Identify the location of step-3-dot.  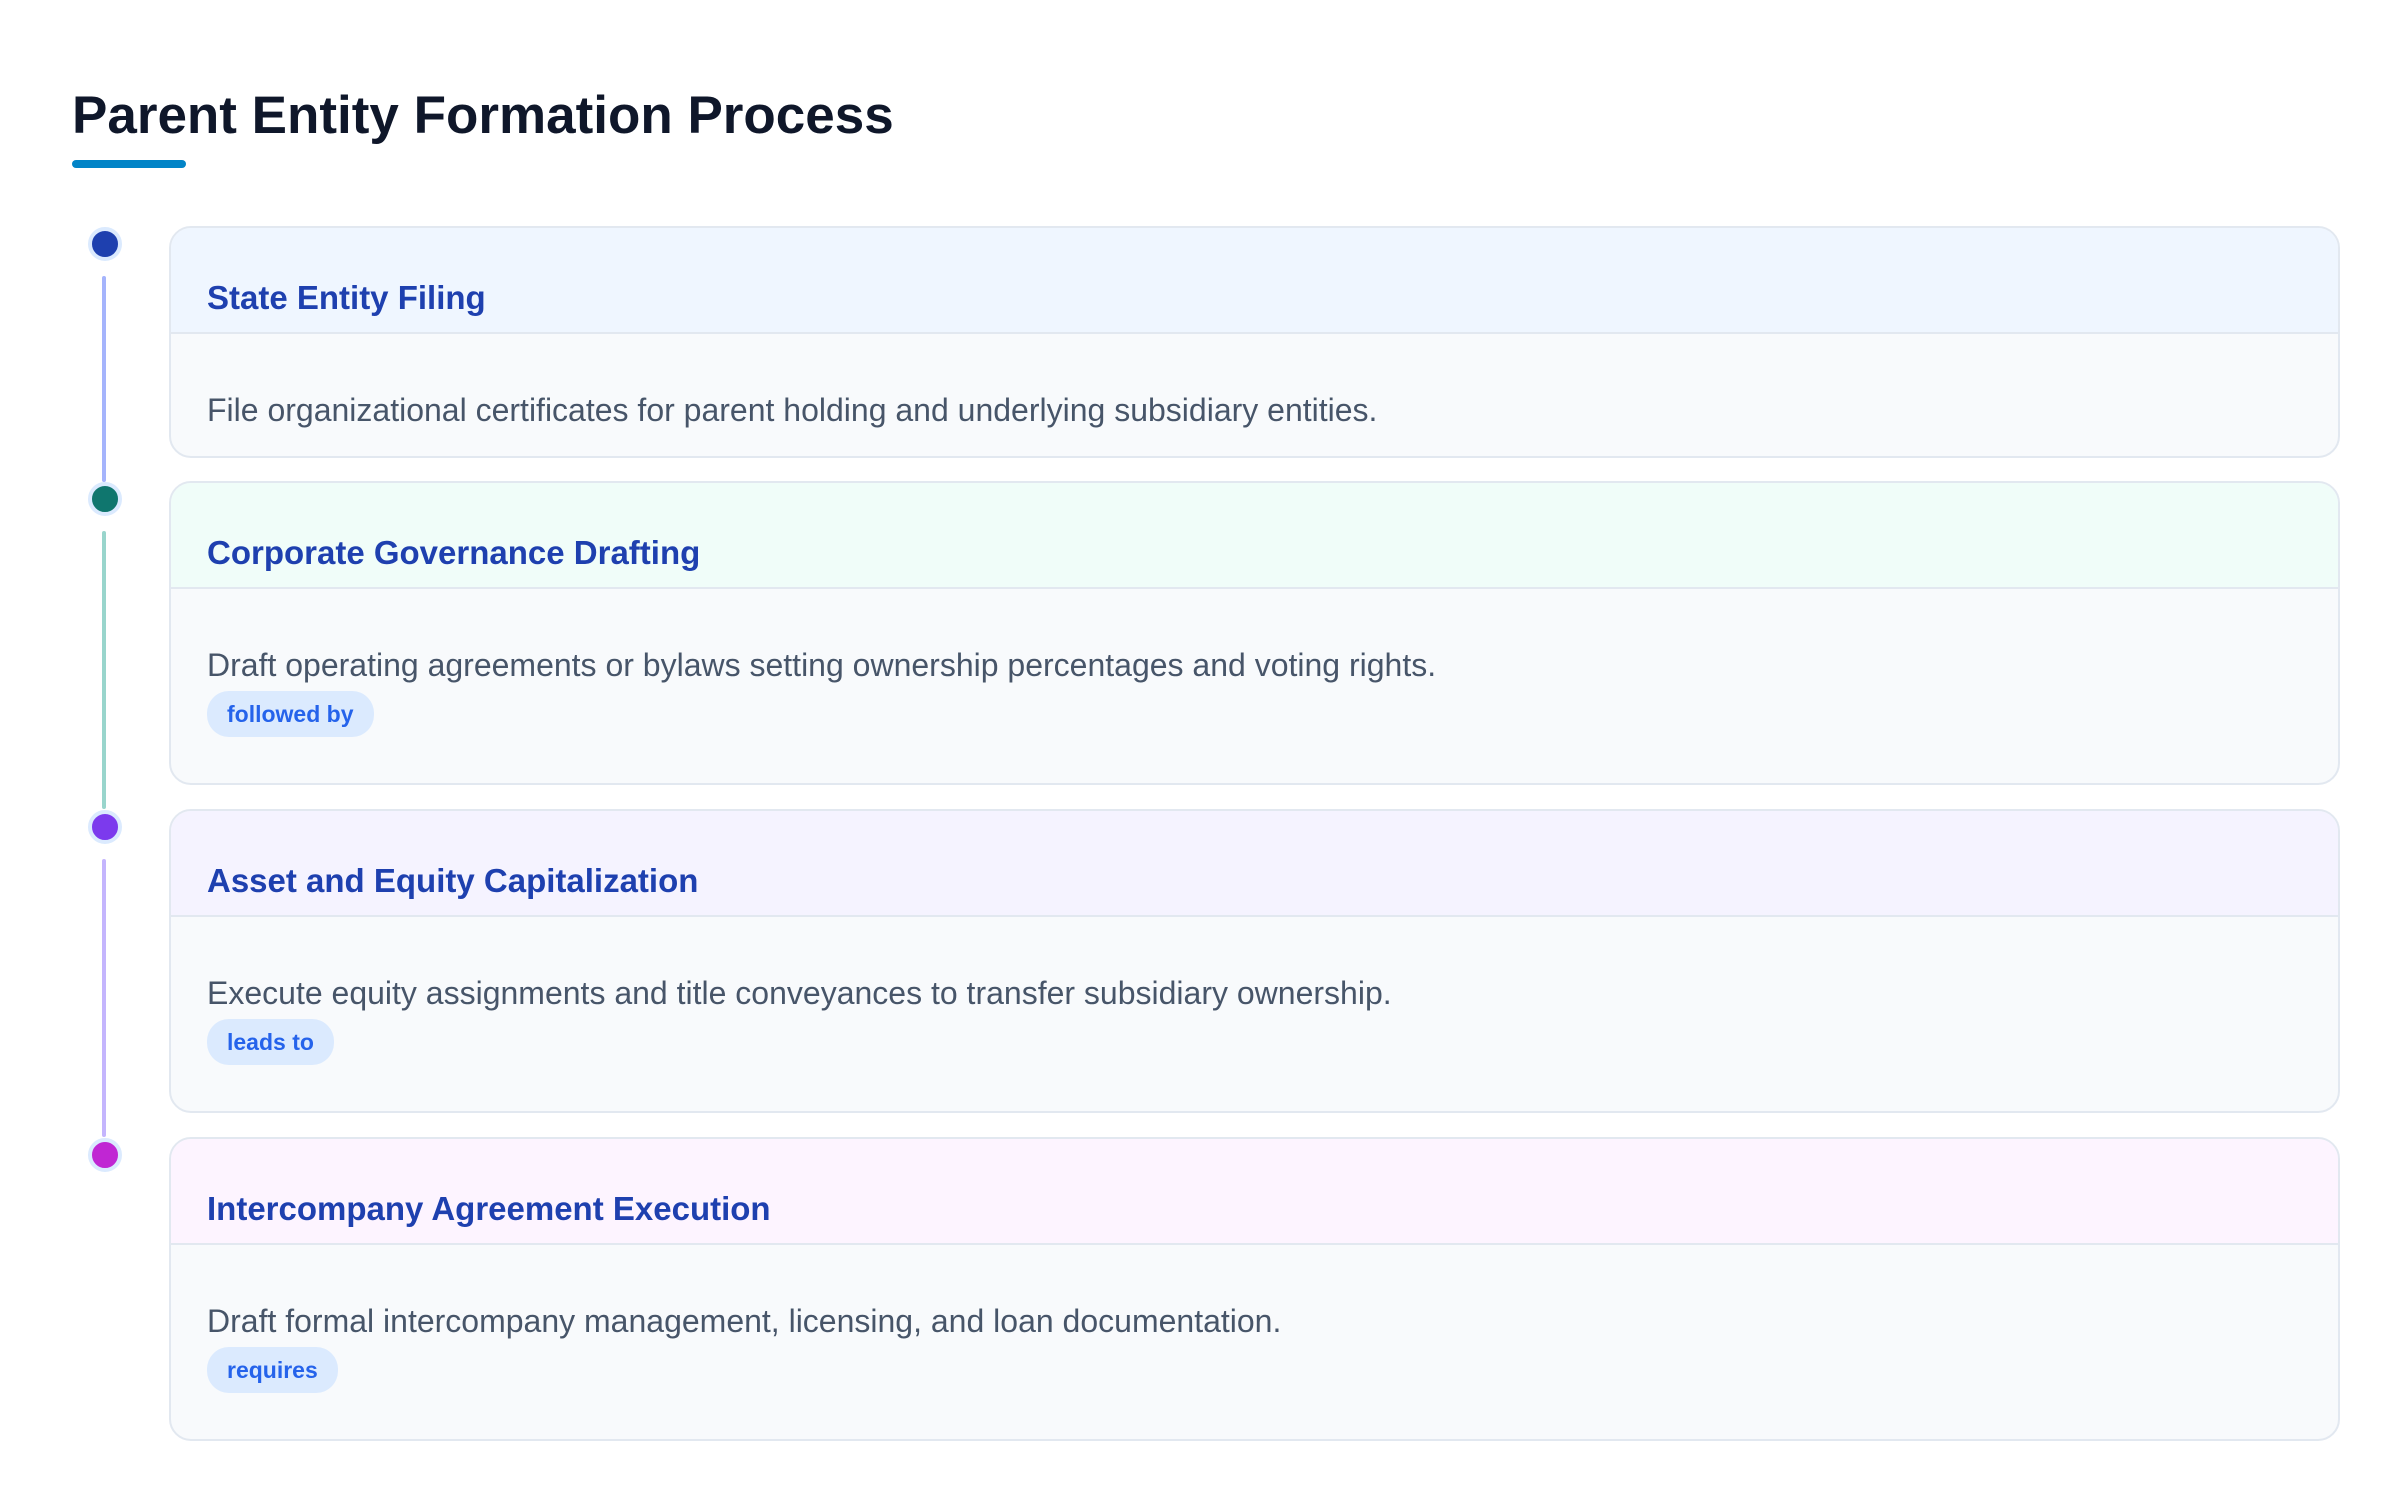
(105, 827).